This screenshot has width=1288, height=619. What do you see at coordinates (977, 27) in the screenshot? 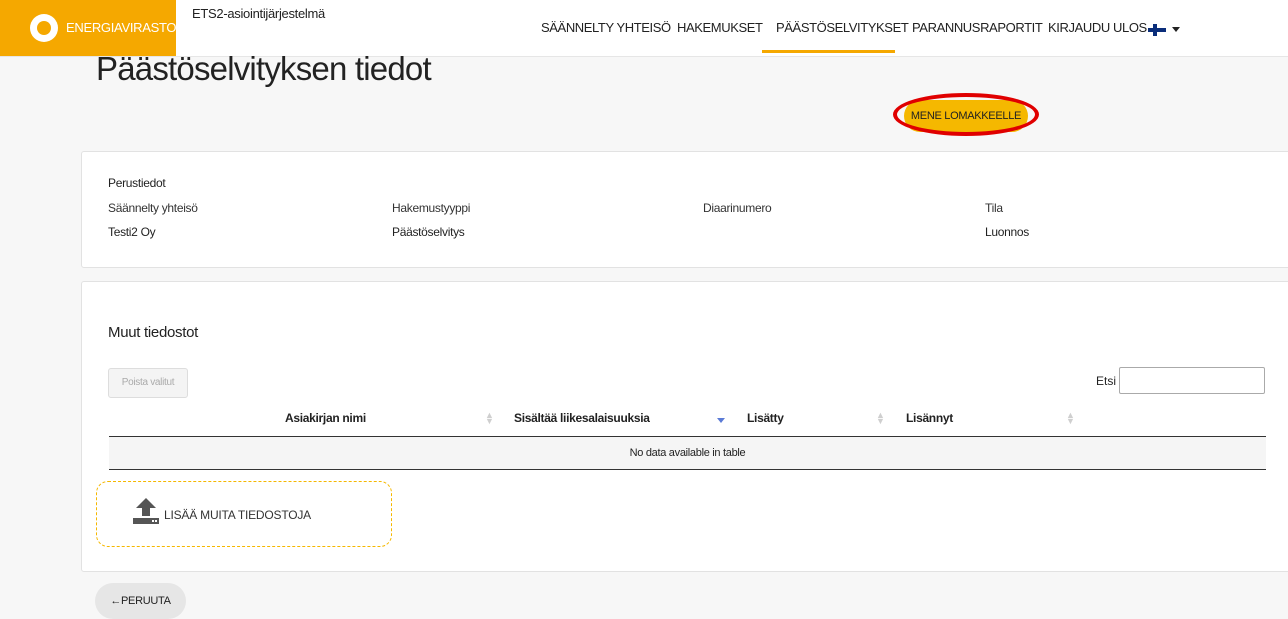
I see `nav-item-improvement-reports: PARANNUSRAPORTIT` at bounding box center [977, 27].